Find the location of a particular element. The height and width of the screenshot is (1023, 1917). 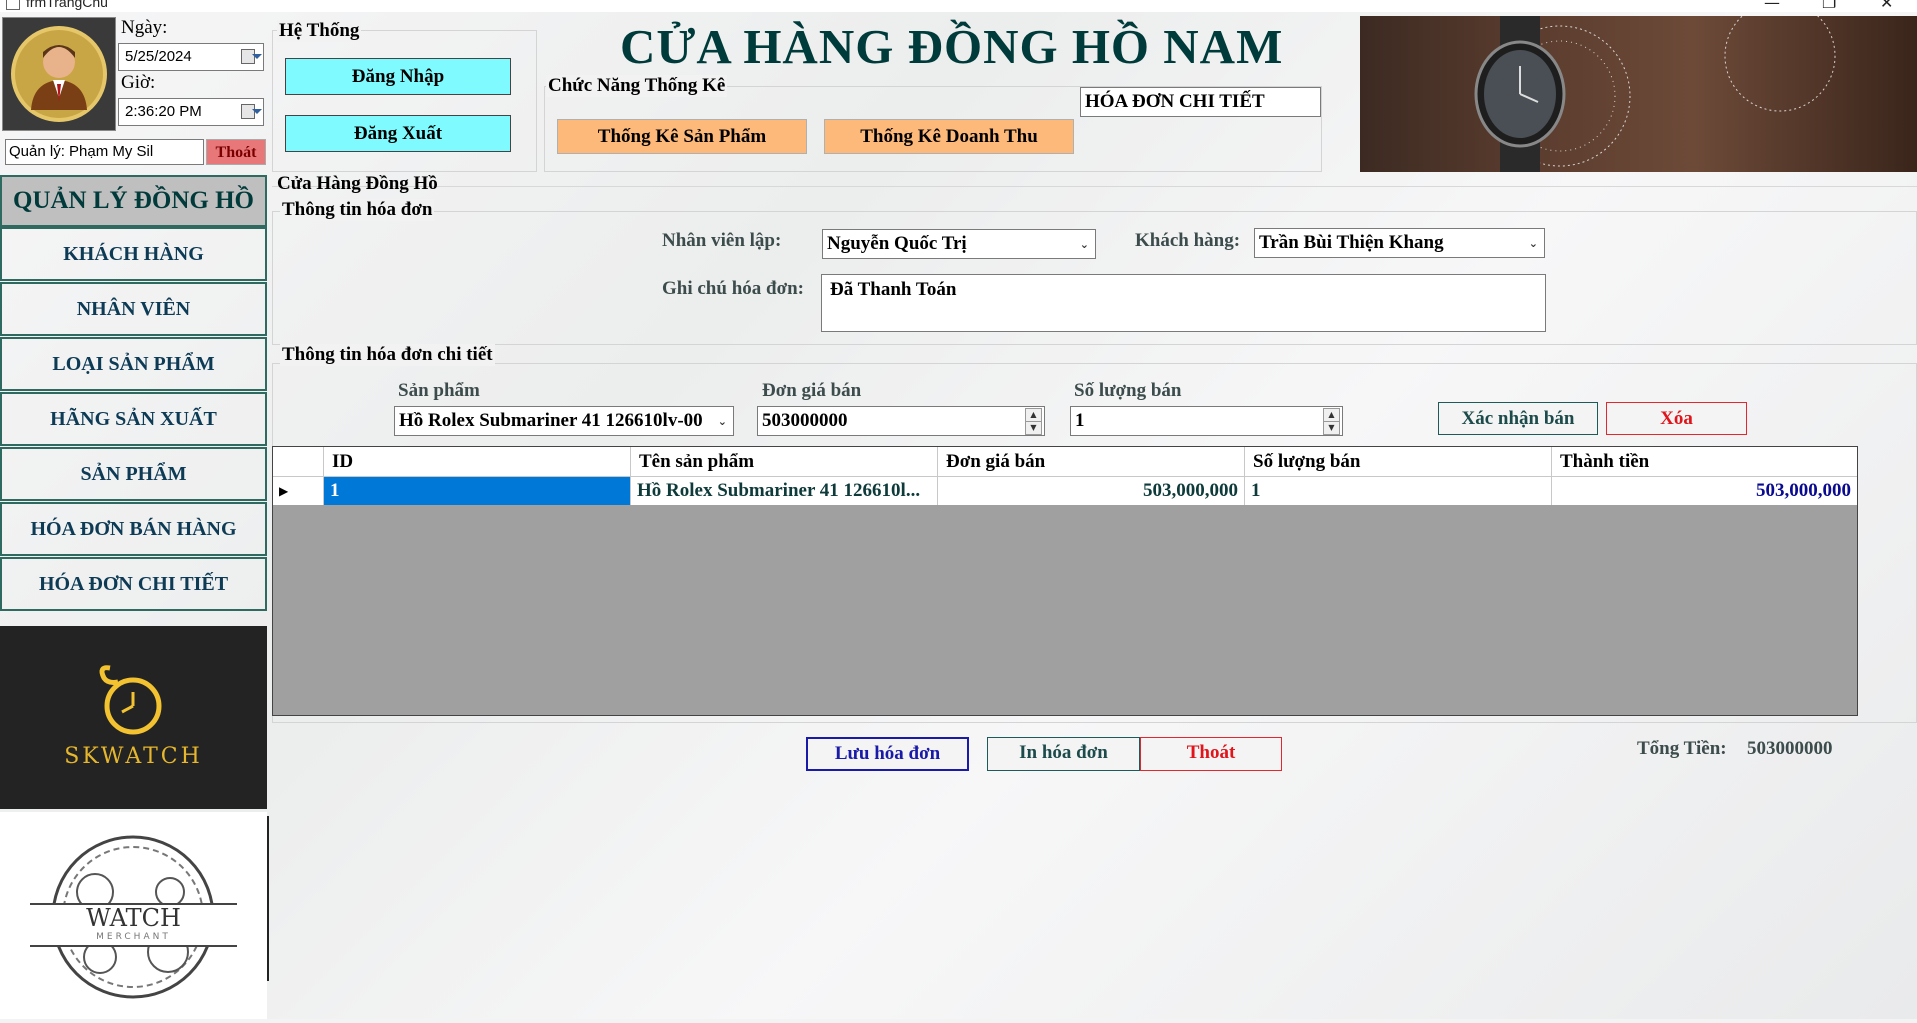

date-value: 5/25/2024 is located at coordinates (158, 56).